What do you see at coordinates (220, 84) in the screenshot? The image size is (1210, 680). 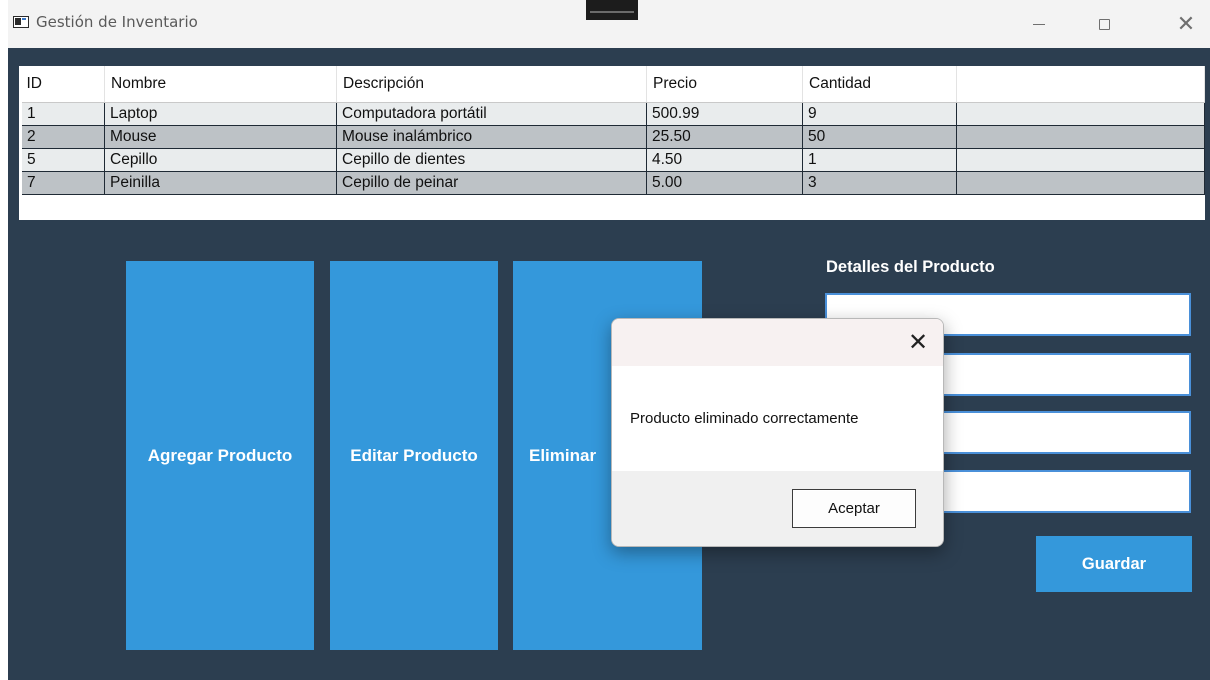 I see `column-header-nombre: Nombre` at bounding box center [220, 84].